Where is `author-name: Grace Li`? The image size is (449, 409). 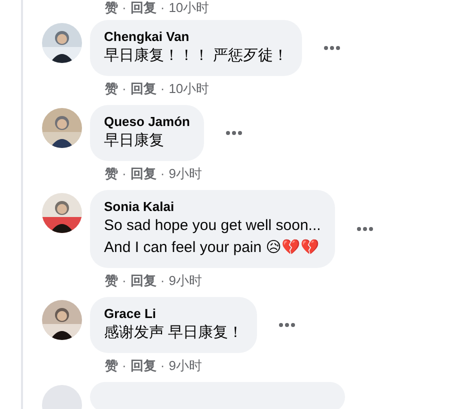
author-name: Grace Li is located at coordinates (174, 313).